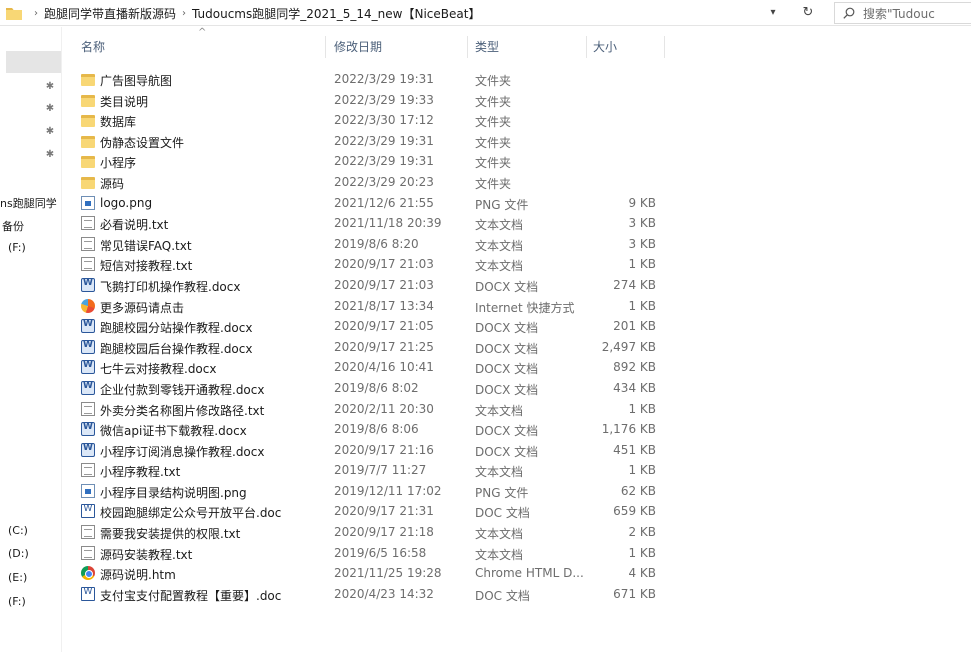 The height and width of the screenshot is (652, 971). What do you see at coordinates (379, 264) in the screenshot?
I see `file-row: 短信对接教程.txt 2020/9/17 21:03 文本文档 1 KB` at bounding box center [379, 264].